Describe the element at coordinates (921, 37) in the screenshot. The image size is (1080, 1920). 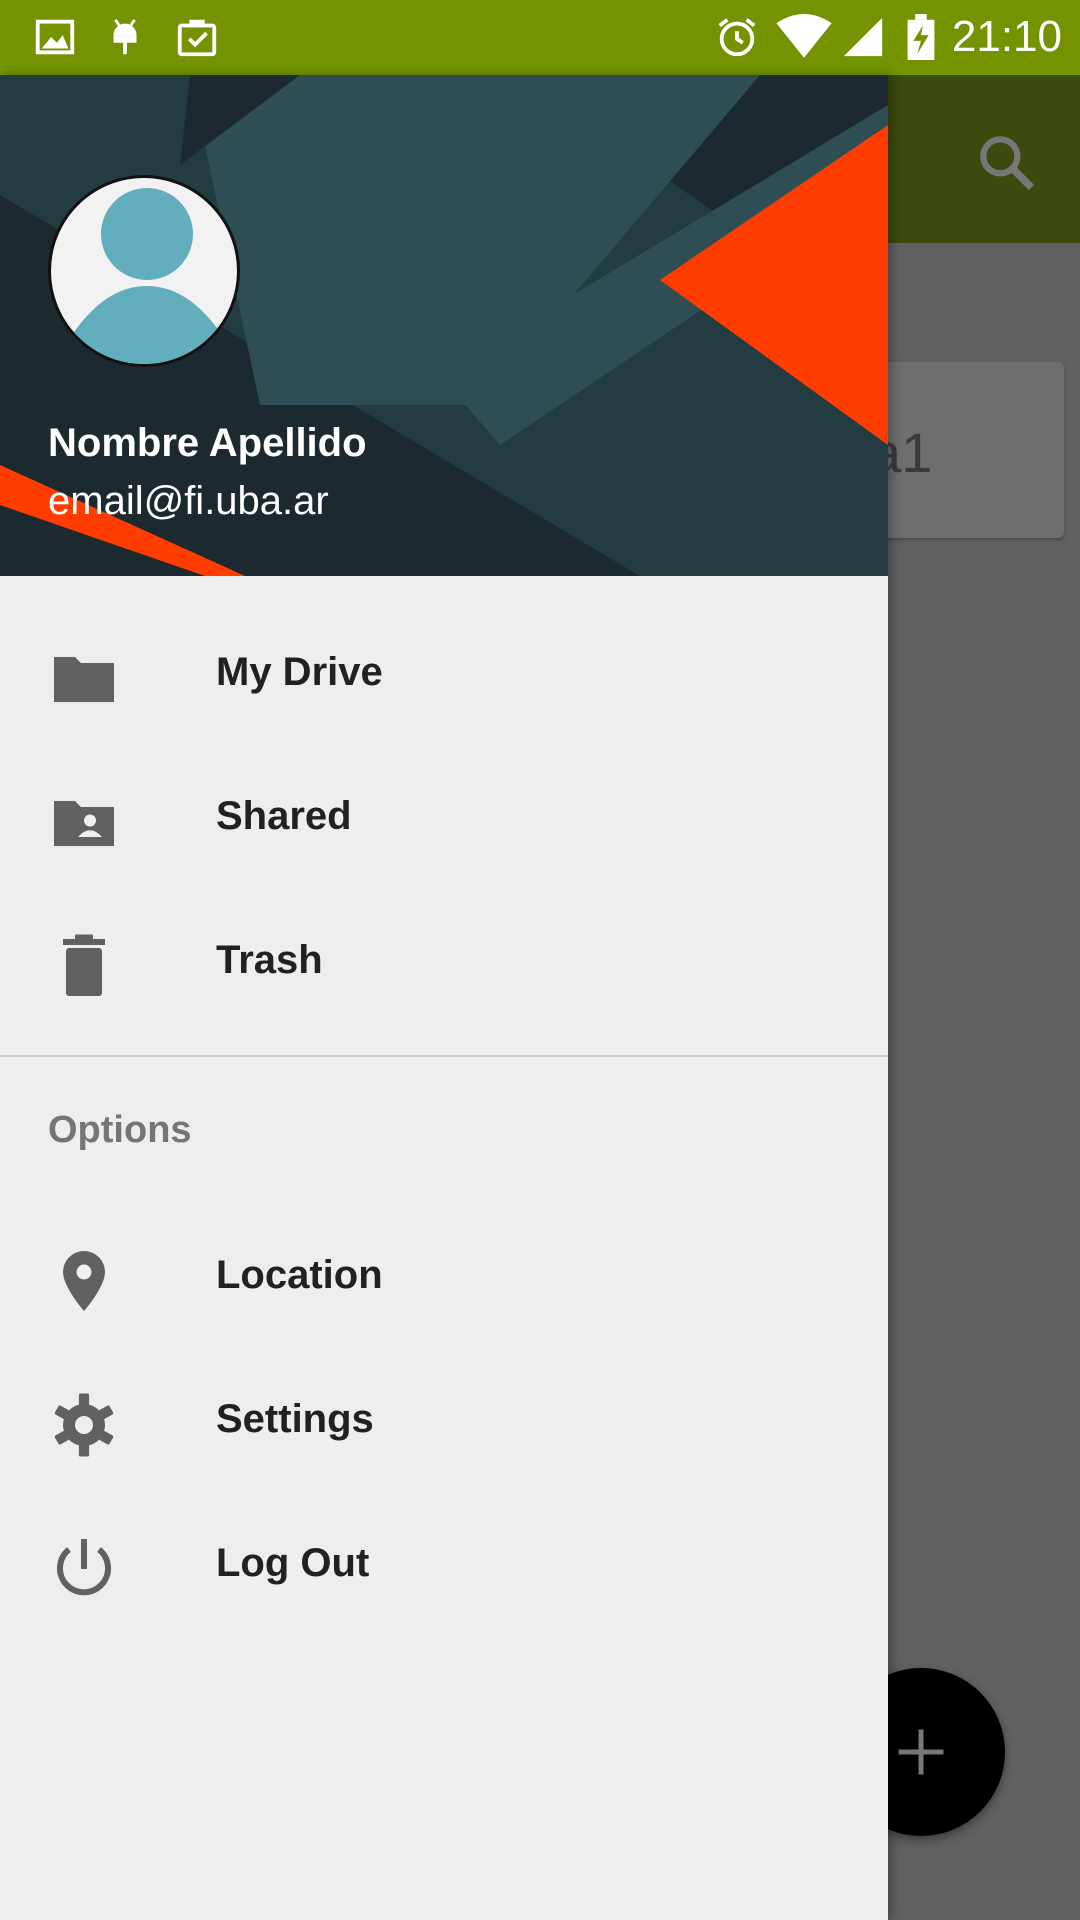
I see `battery-charging-icon` at that location.